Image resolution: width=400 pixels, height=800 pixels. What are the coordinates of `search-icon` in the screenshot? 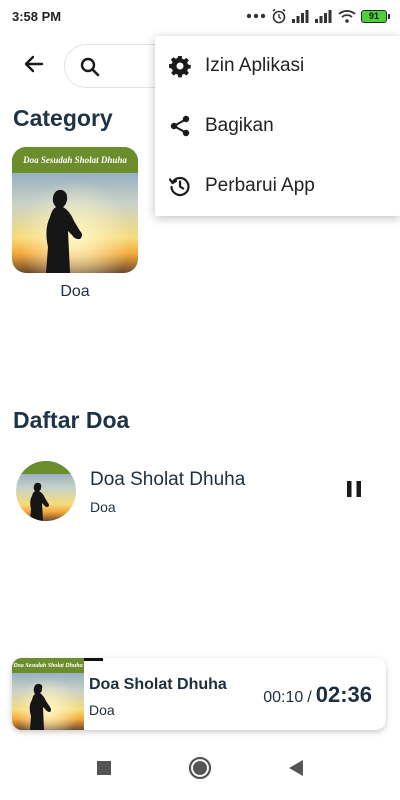 It's located at (90, 69).